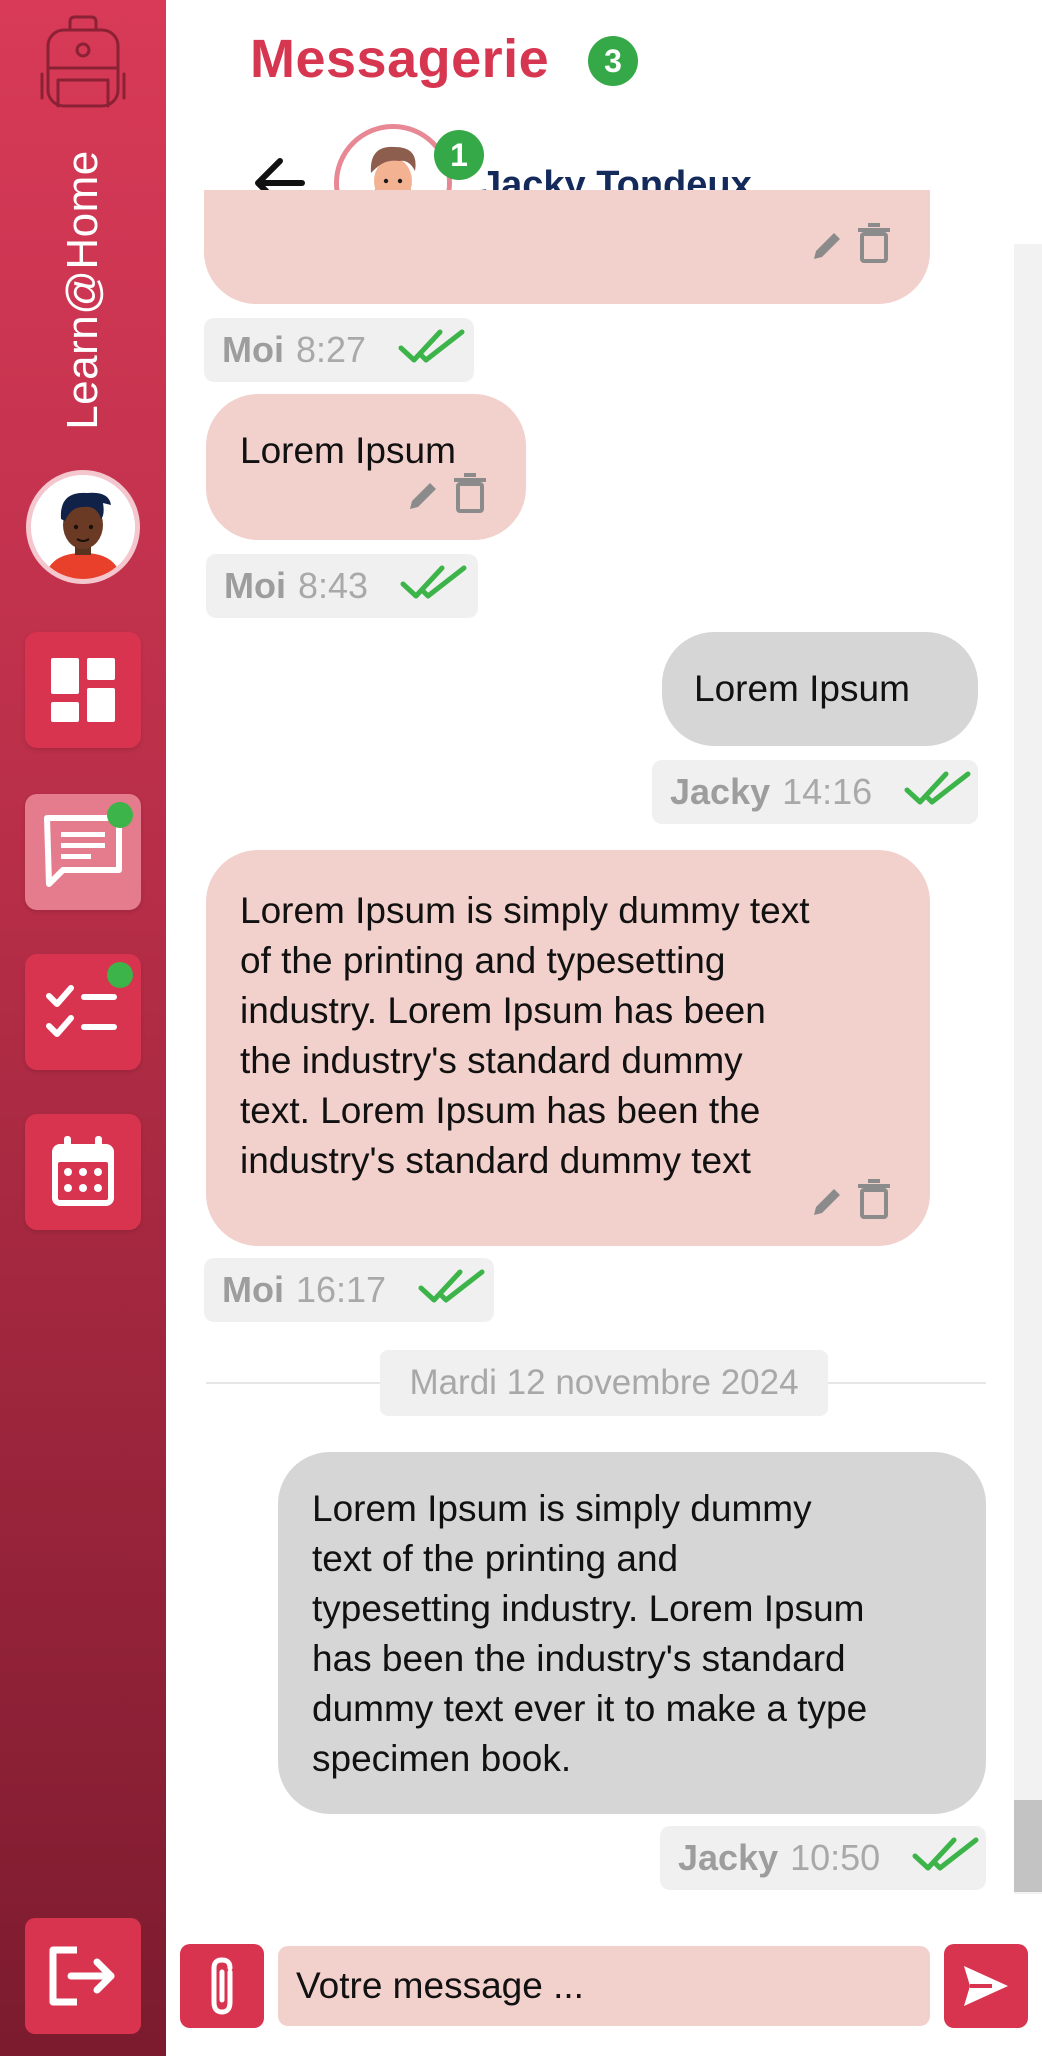  Describe the element at coordinates (1028, 1069) in the screenshot. I see `scrollbar-track` at that location.